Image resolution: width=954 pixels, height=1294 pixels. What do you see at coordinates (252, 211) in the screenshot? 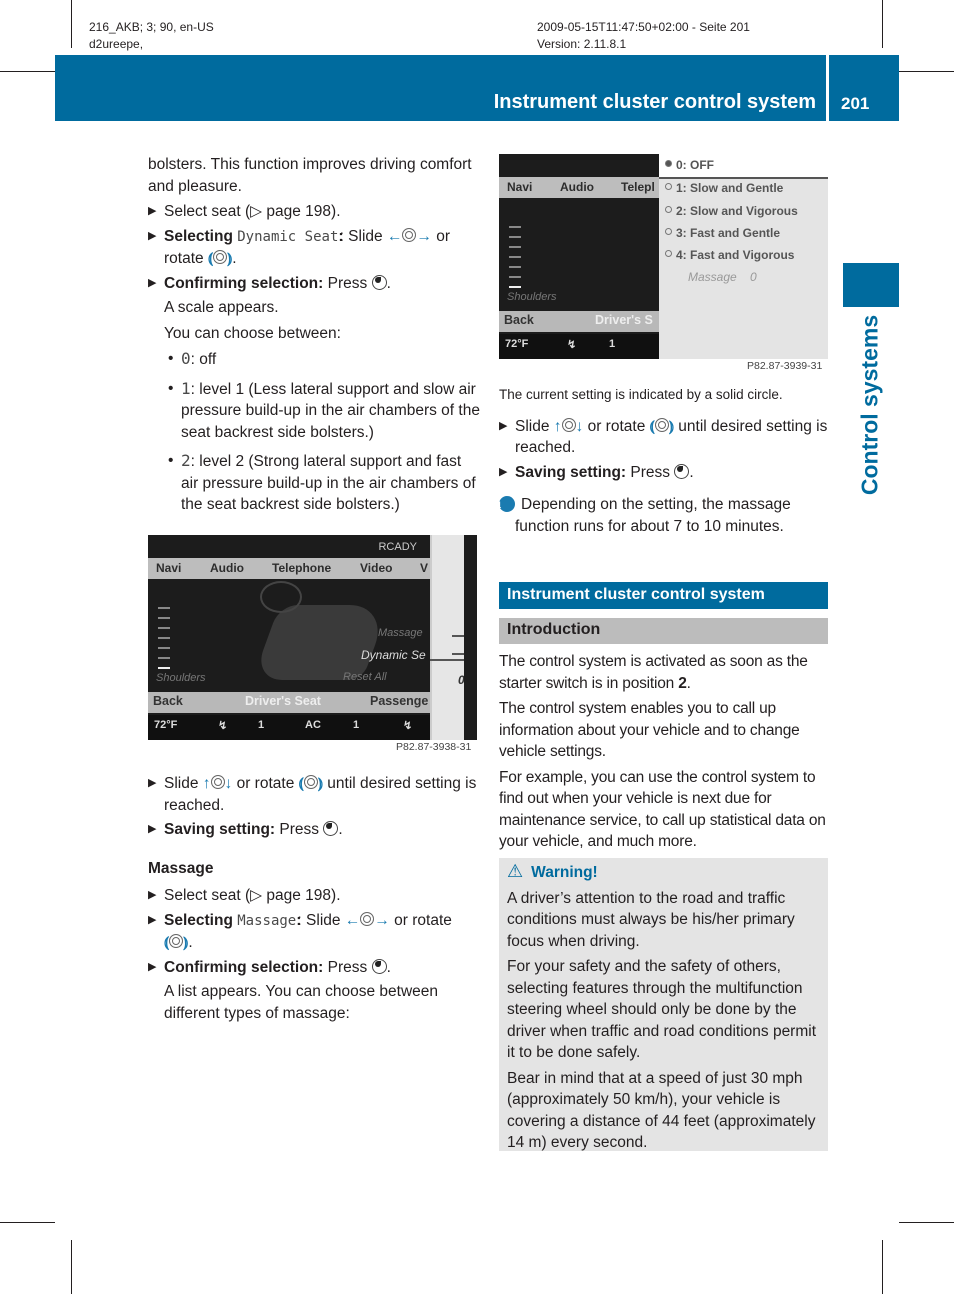
I see `step-text: Select seat (▷ page 198).` at bounding box center [252, 211].